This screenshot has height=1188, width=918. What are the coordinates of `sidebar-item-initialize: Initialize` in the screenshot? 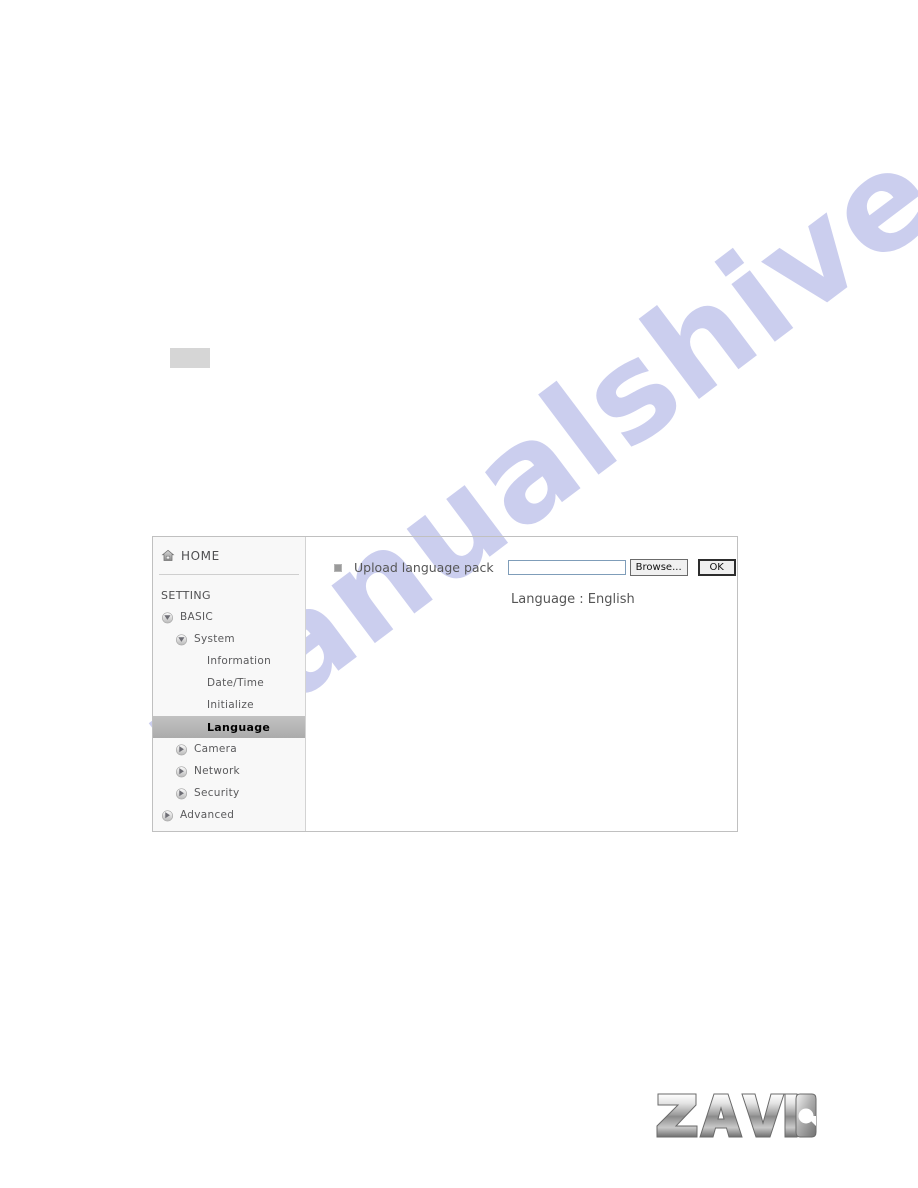 It's located at (229, 705).